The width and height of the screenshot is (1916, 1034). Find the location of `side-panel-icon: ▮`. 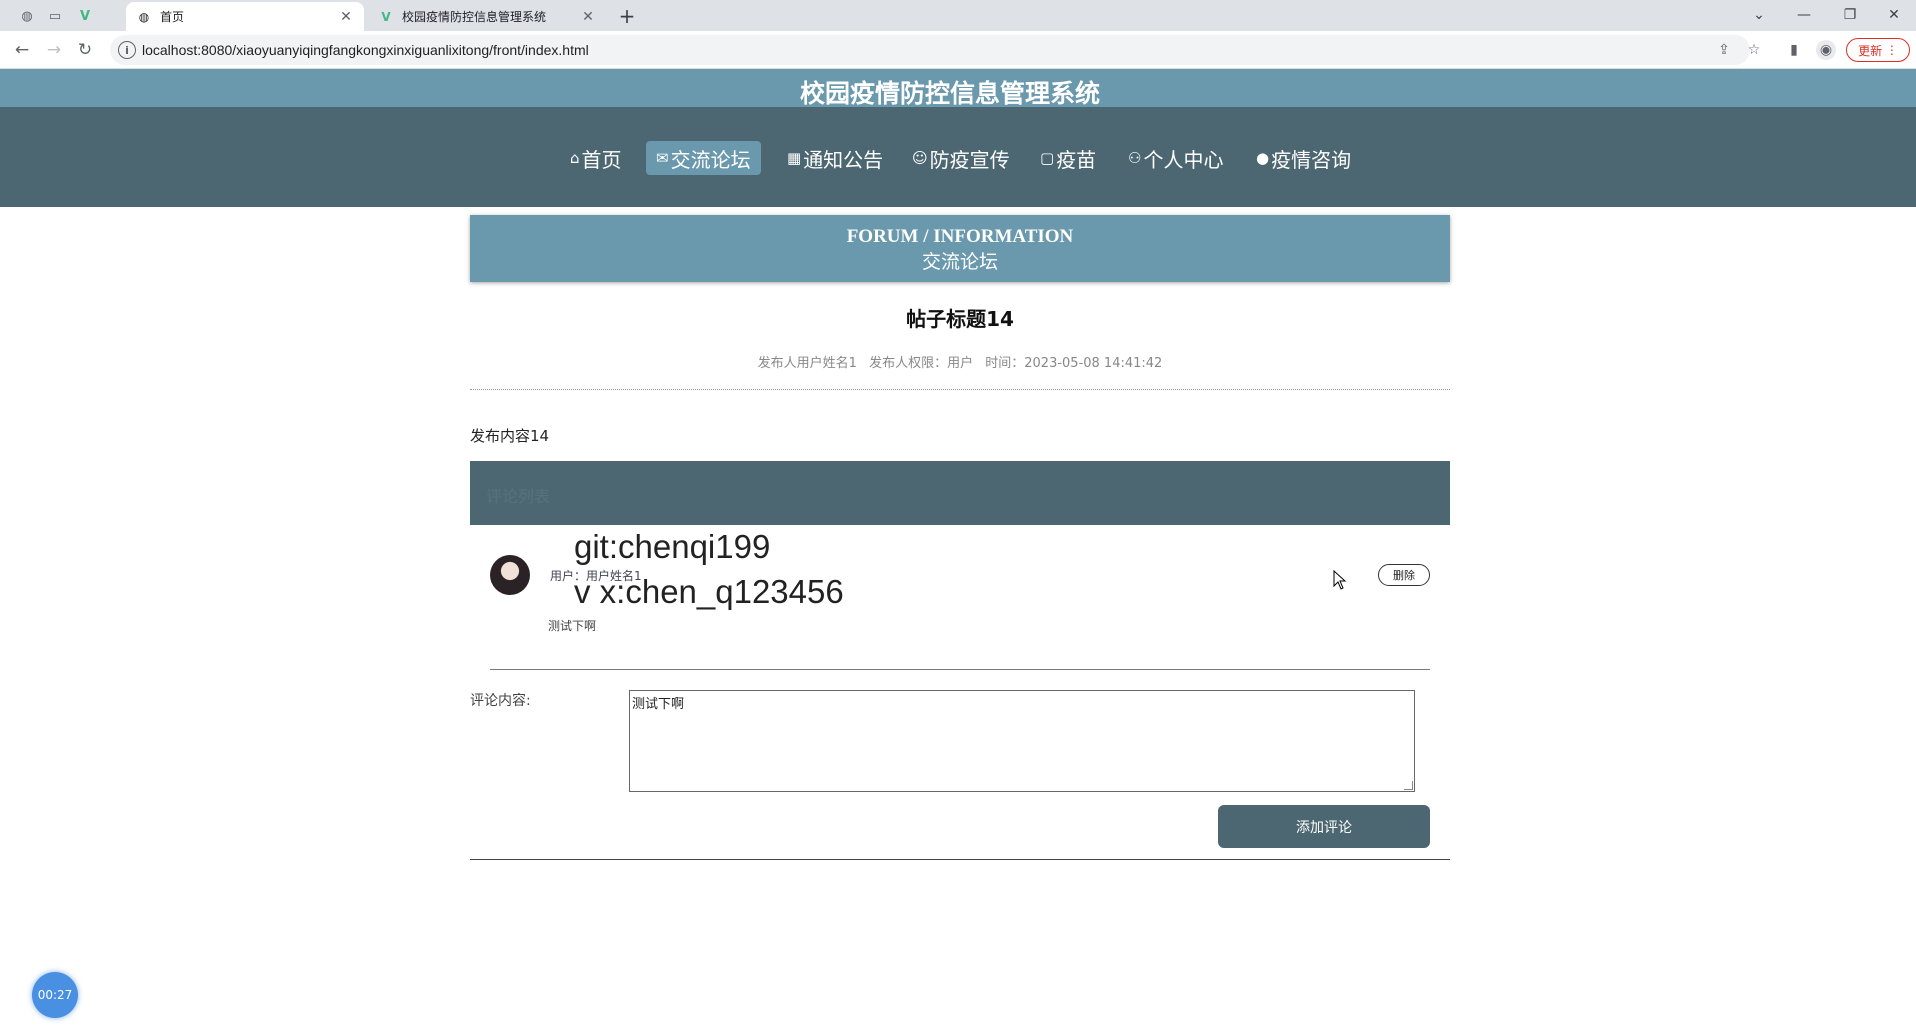

side-panel-icon: ▮ is located at coordinates (1794, 50).